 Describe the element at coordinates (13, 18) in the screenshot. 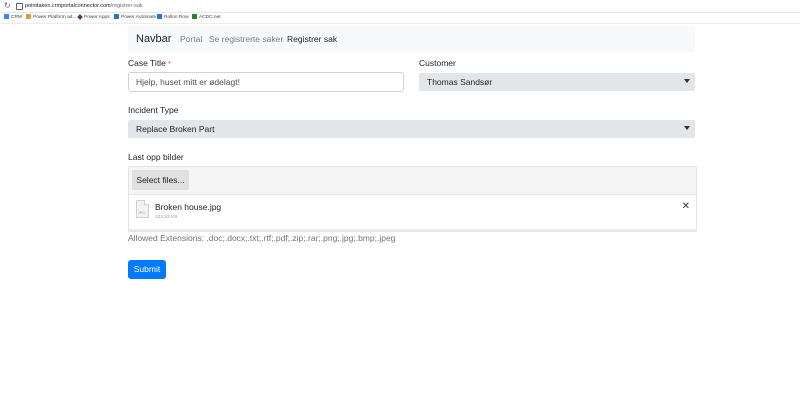

I see `bookmark-crm: CRM` at that location.